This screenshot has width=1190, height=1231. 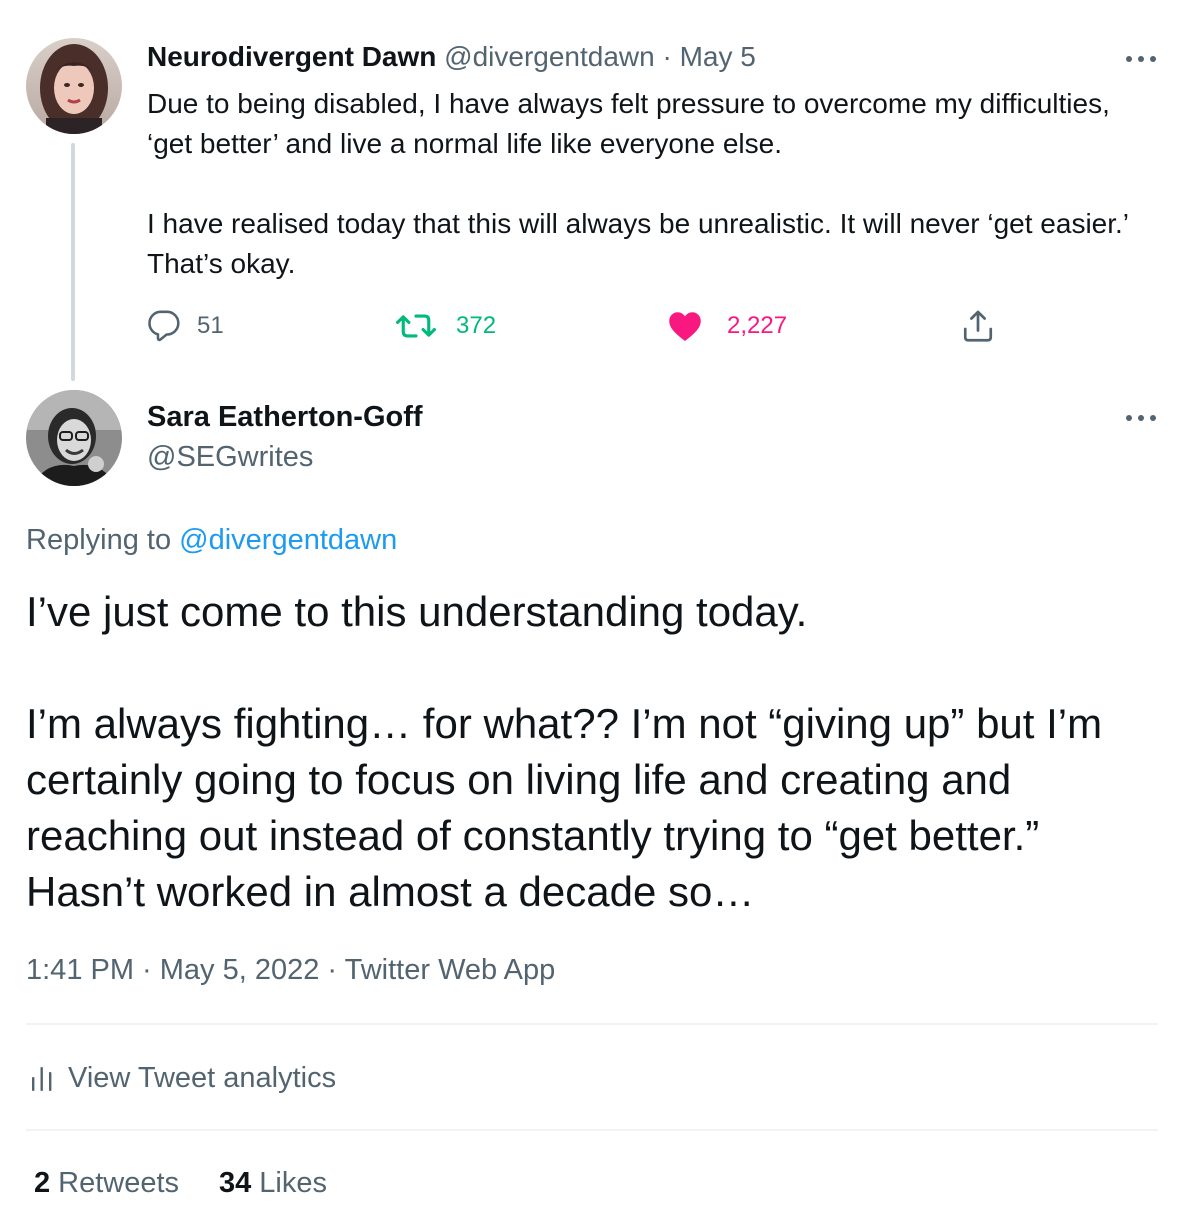 What do you see at coordinates (42, 1079) in the screenshot?
I see `analytics-bars-icon` at bounding box center [42, 1079].